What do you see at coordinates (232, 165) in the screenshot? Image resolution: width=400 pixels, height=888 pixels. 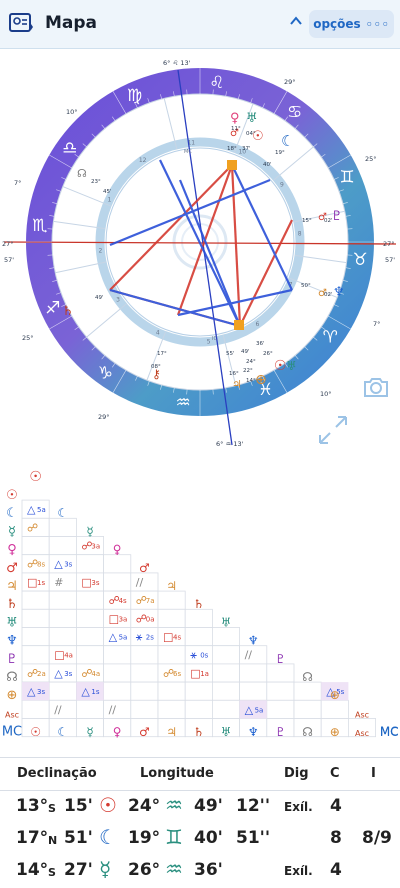 I see `mc-marker` at bounding box center [232, 165].